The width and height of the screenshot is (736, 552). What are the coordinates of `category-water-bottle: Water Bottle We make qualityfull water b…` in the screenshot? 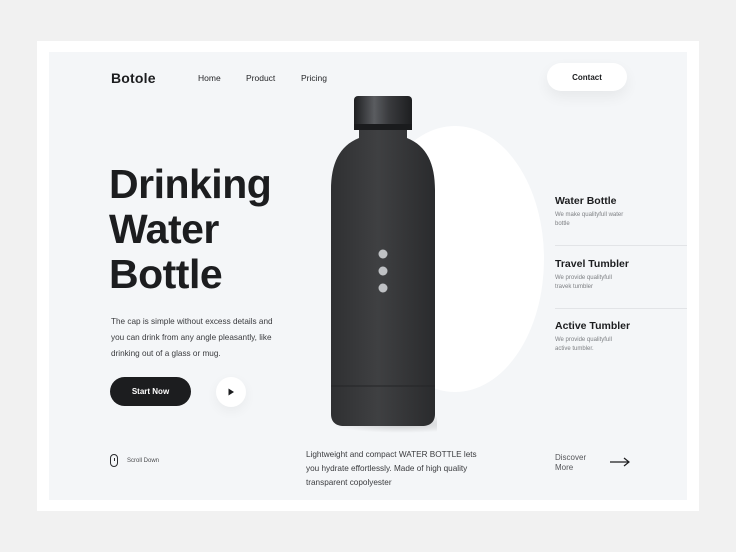 It's located at (621, 212).